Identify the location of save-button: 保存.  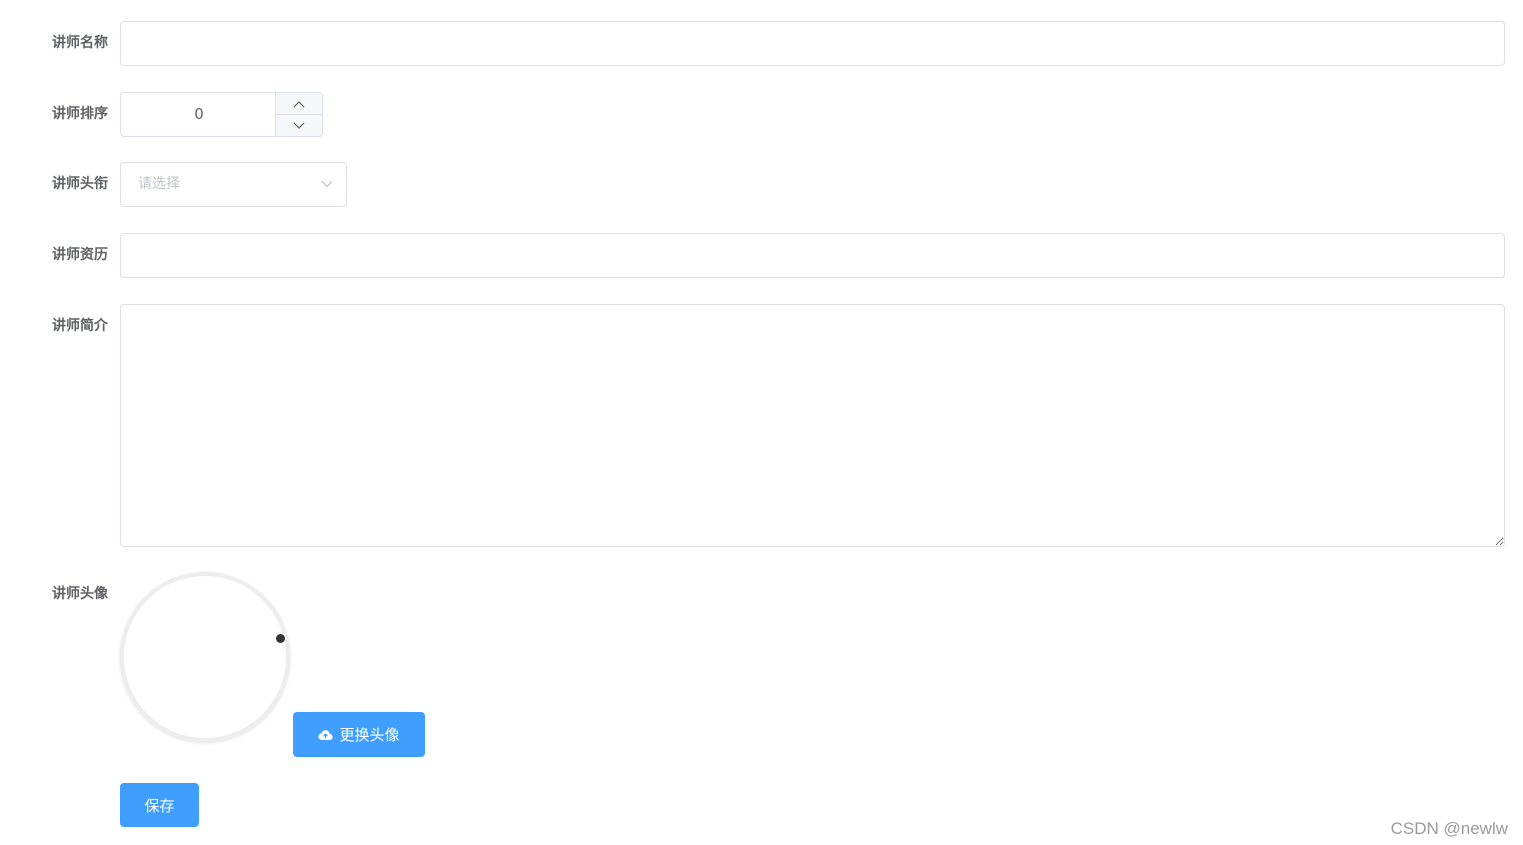
(159, 805).